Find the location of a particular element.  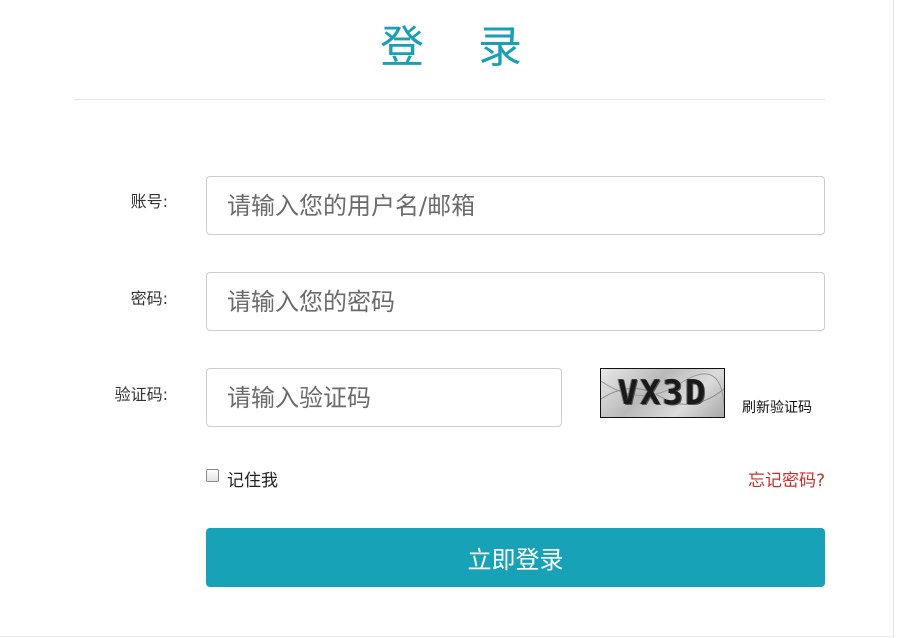

account-input is located at coordinates (515, 205).